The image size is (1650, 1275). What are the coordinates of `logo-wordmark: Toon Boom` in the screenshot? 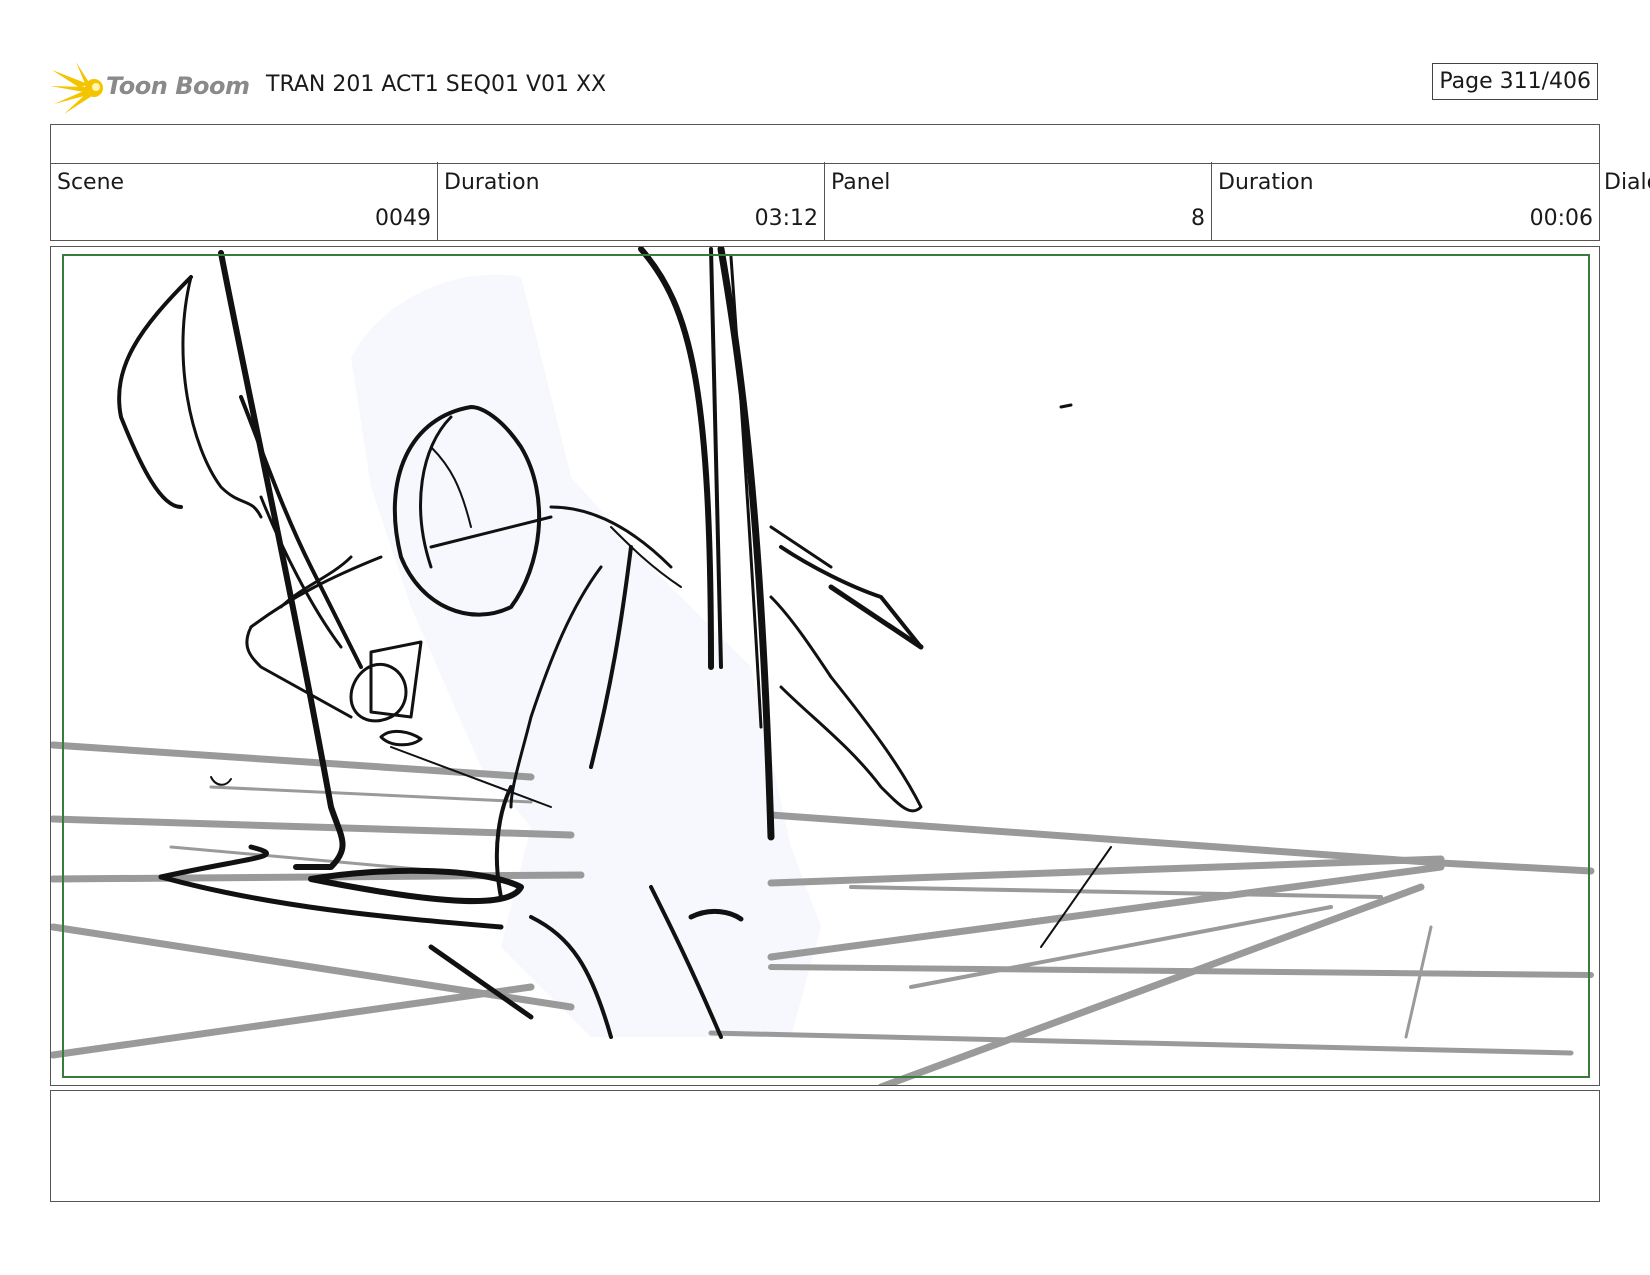 It's located at (178, 86).